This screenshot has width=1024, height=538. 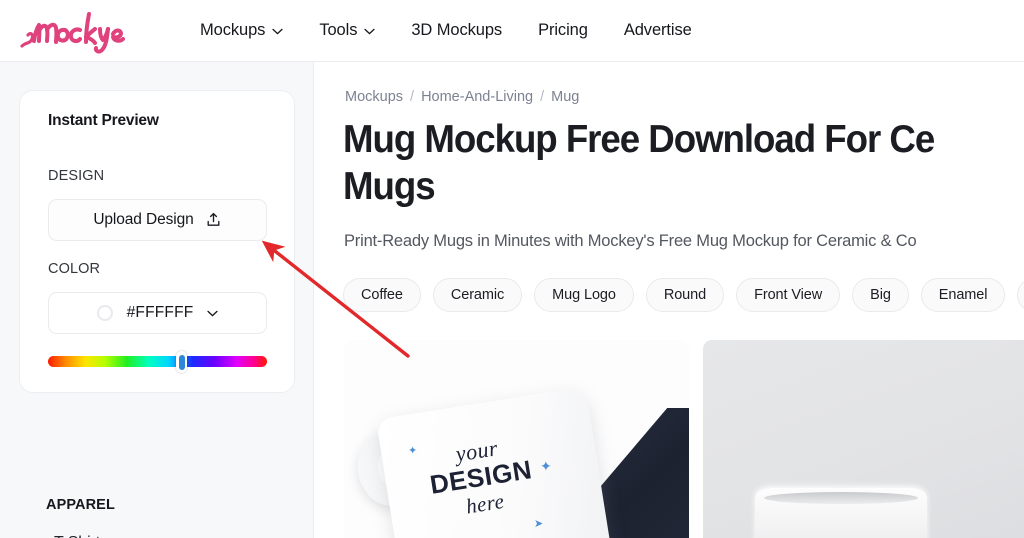 I want to click on tag-partial, so click(x=1020, y=295).